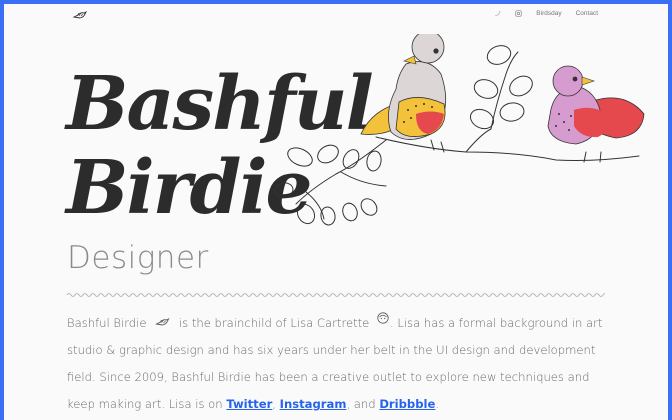 Image resolution: width=672 pixels, height=420 pixels. What do you see at coordinates (138, 258) in the screenshot?
I see `hero-subtitle: Designer` at bounding box center [138, 258].